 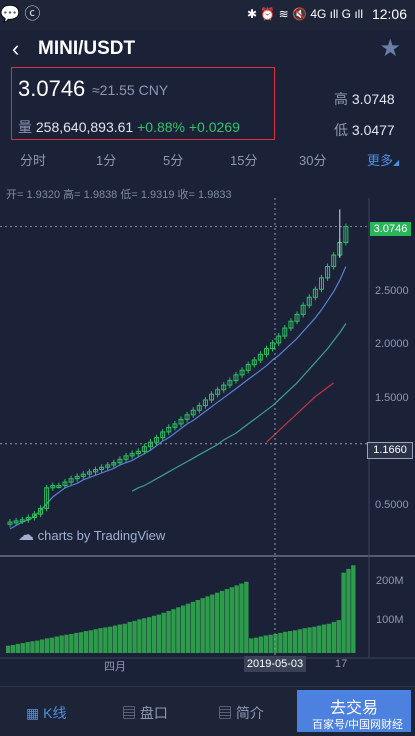 What do you see at coordinates (87, 48) in the screenshot?
I see `page-title: MINI/USDT` at bounding box center [87, 48].